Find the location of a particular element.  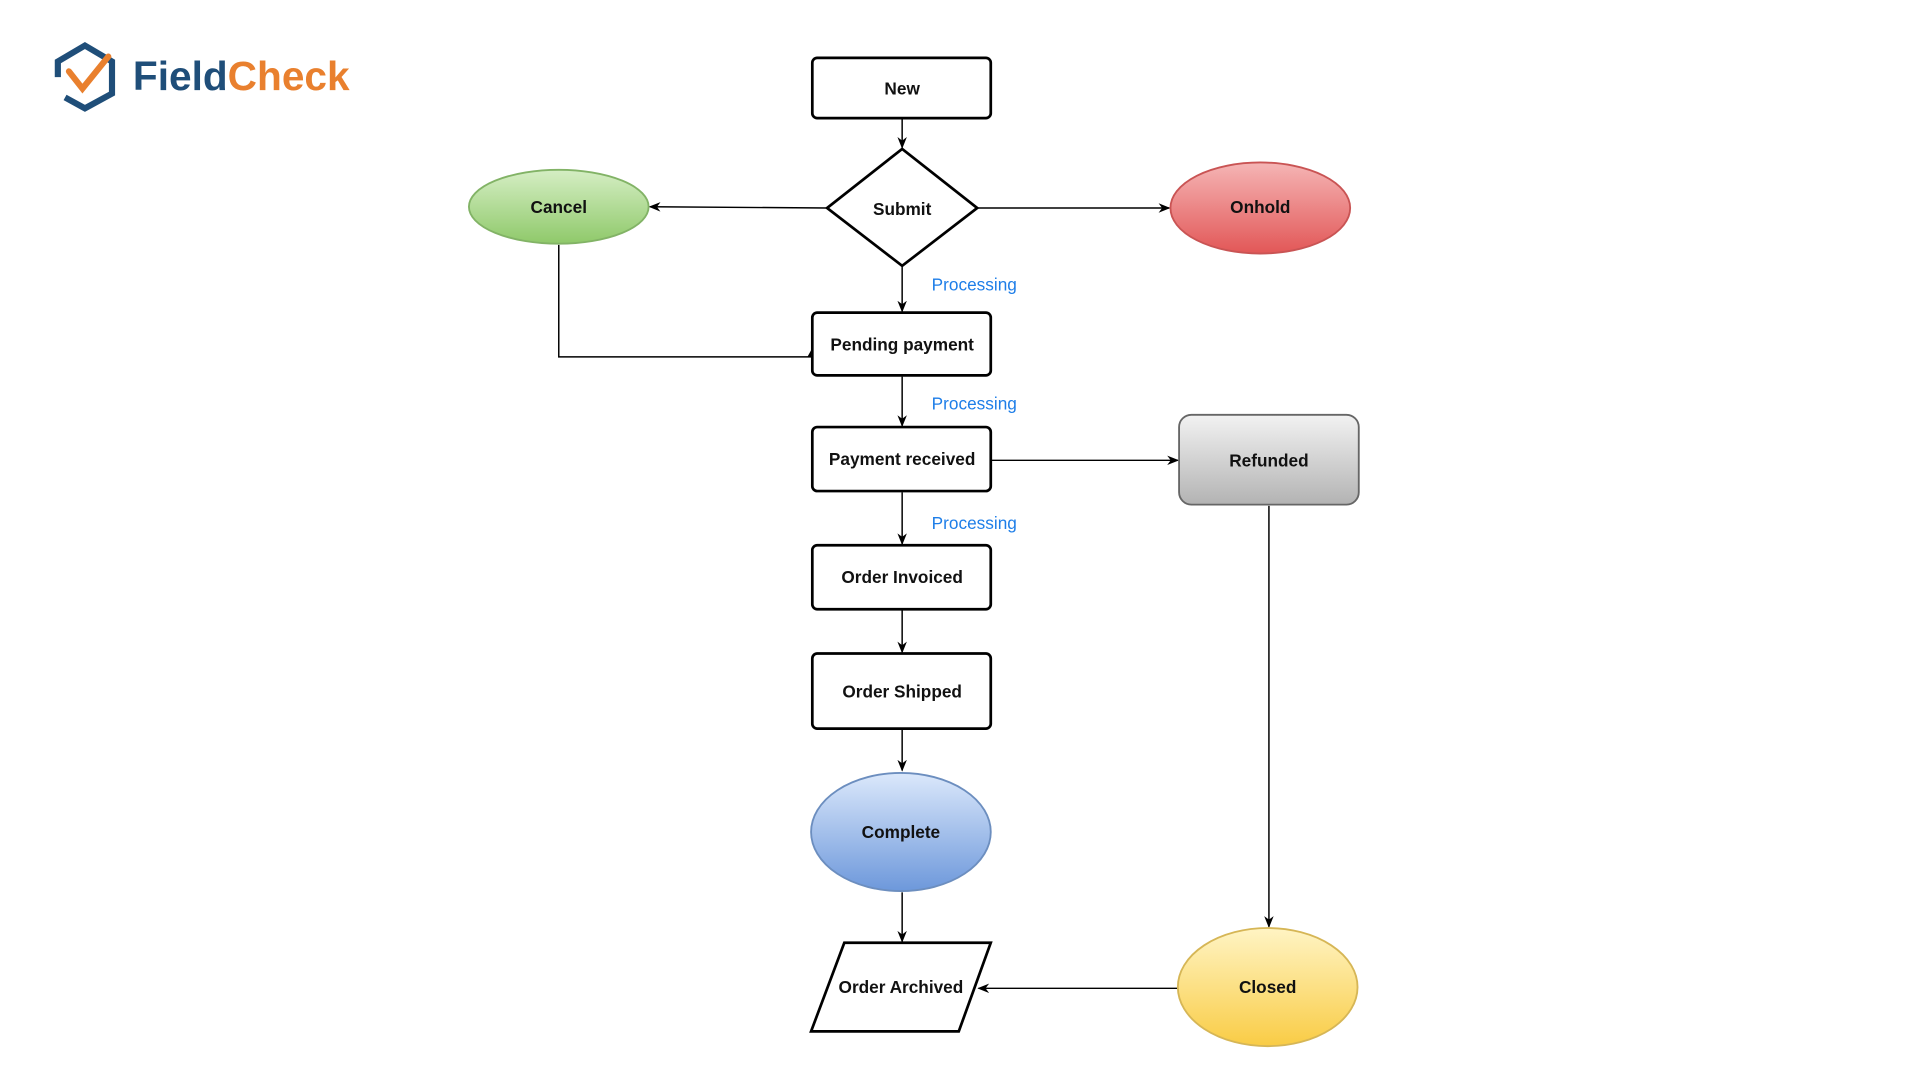

node-label: Order Archived is located at coordinates (901, 987).